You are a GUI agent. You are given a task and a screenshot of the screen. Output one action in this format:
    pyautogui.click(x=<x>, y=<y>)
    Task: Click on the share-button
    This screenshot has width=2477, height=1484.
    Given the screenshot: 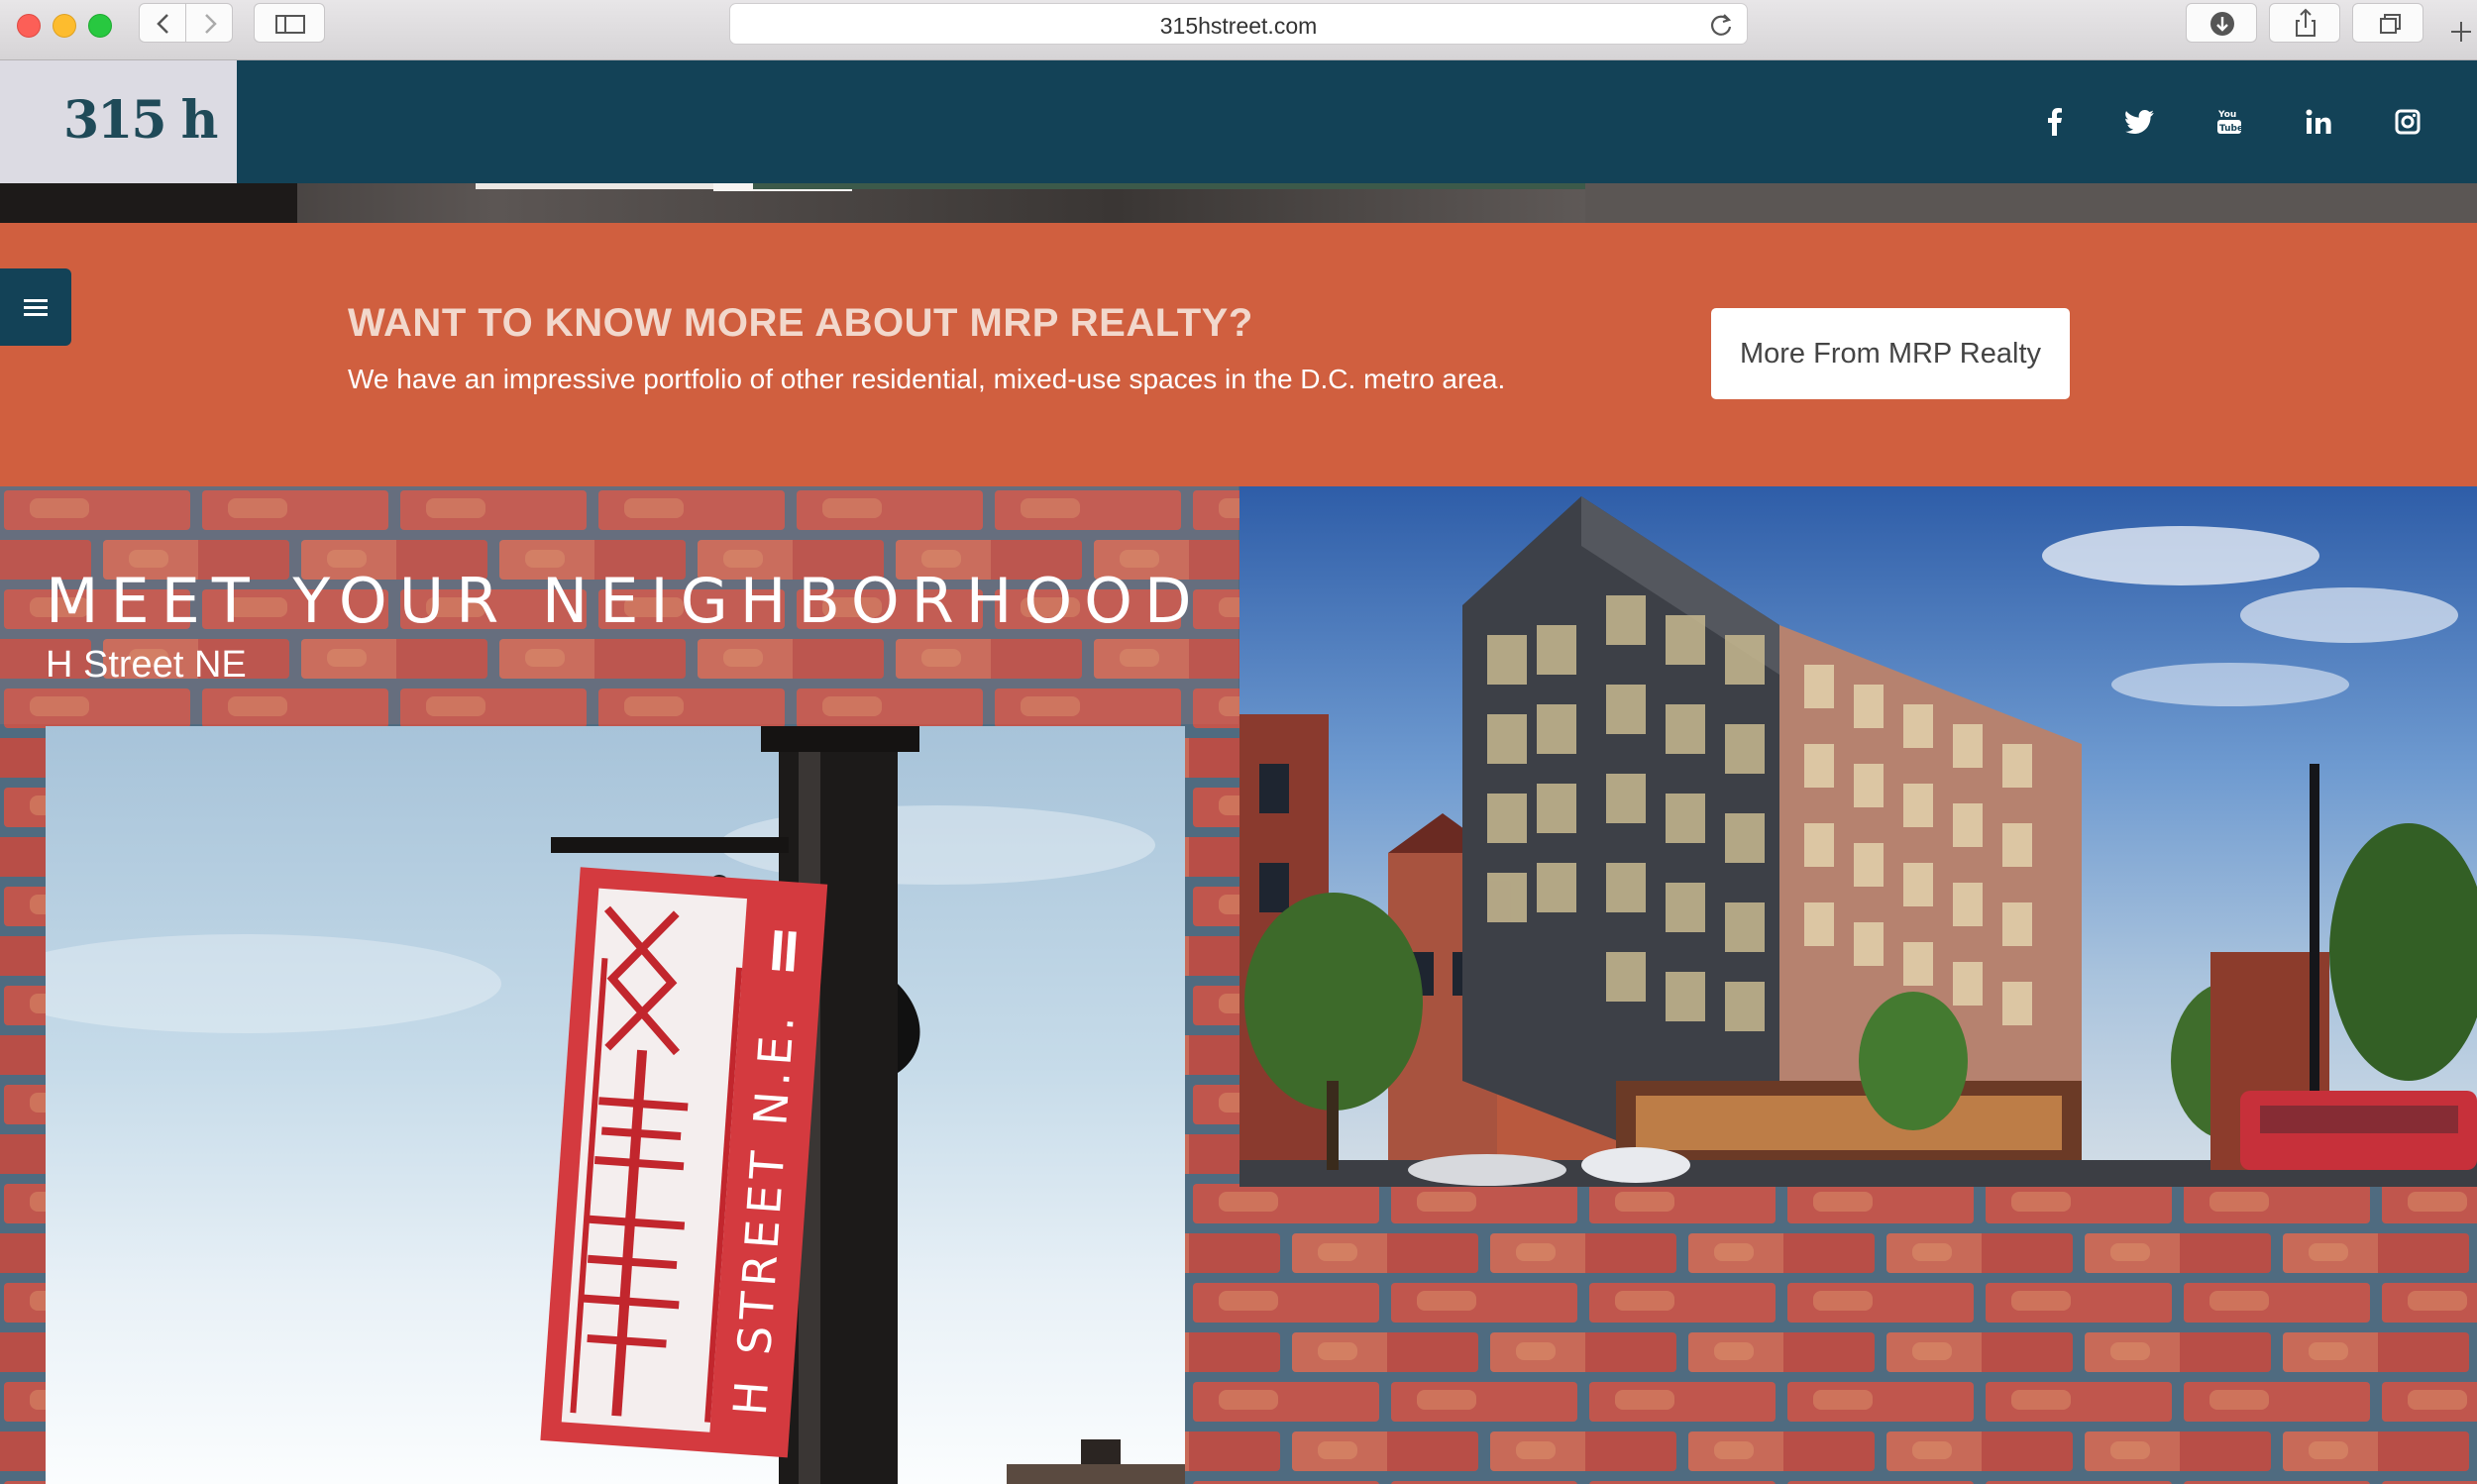 What is the action you would take?
    pyautogui.click(x=2305, y=23)
    